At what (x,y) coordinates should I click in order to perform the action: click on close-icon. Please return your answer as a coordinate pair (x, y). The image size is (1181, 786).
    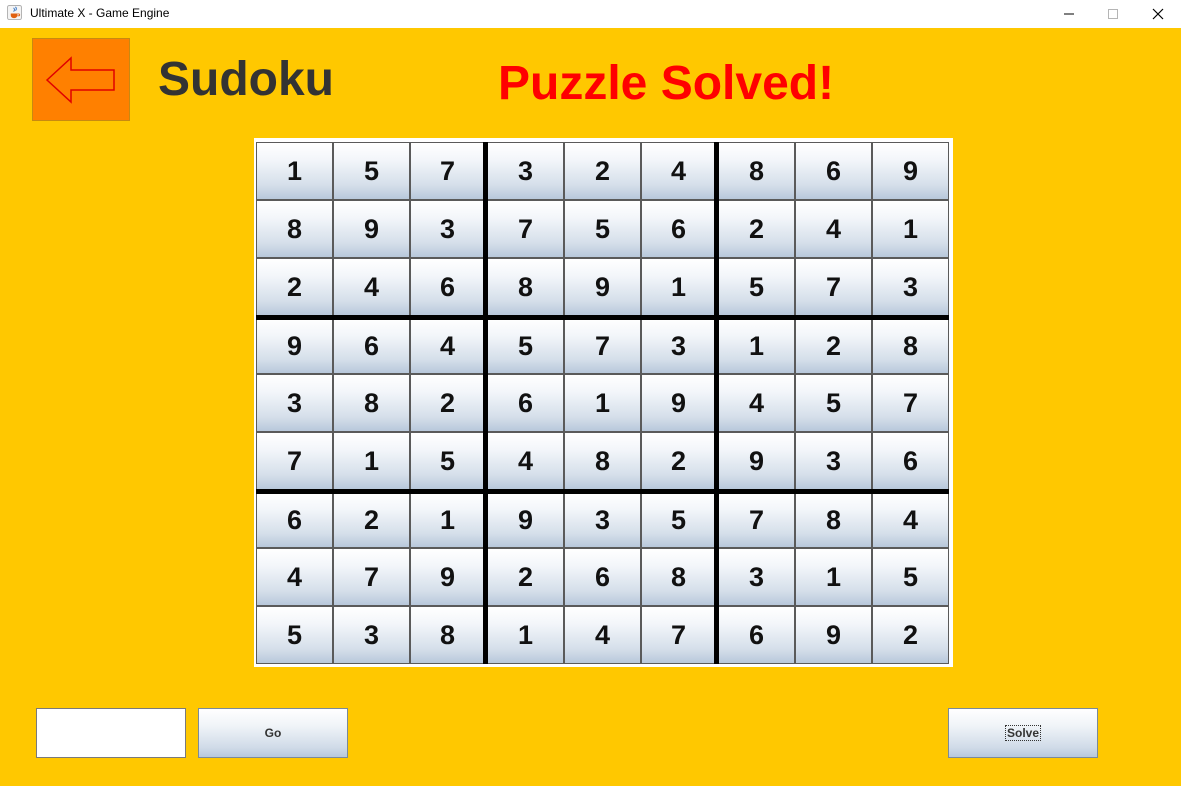
    Looking at the image, I should click on (1158, 14).